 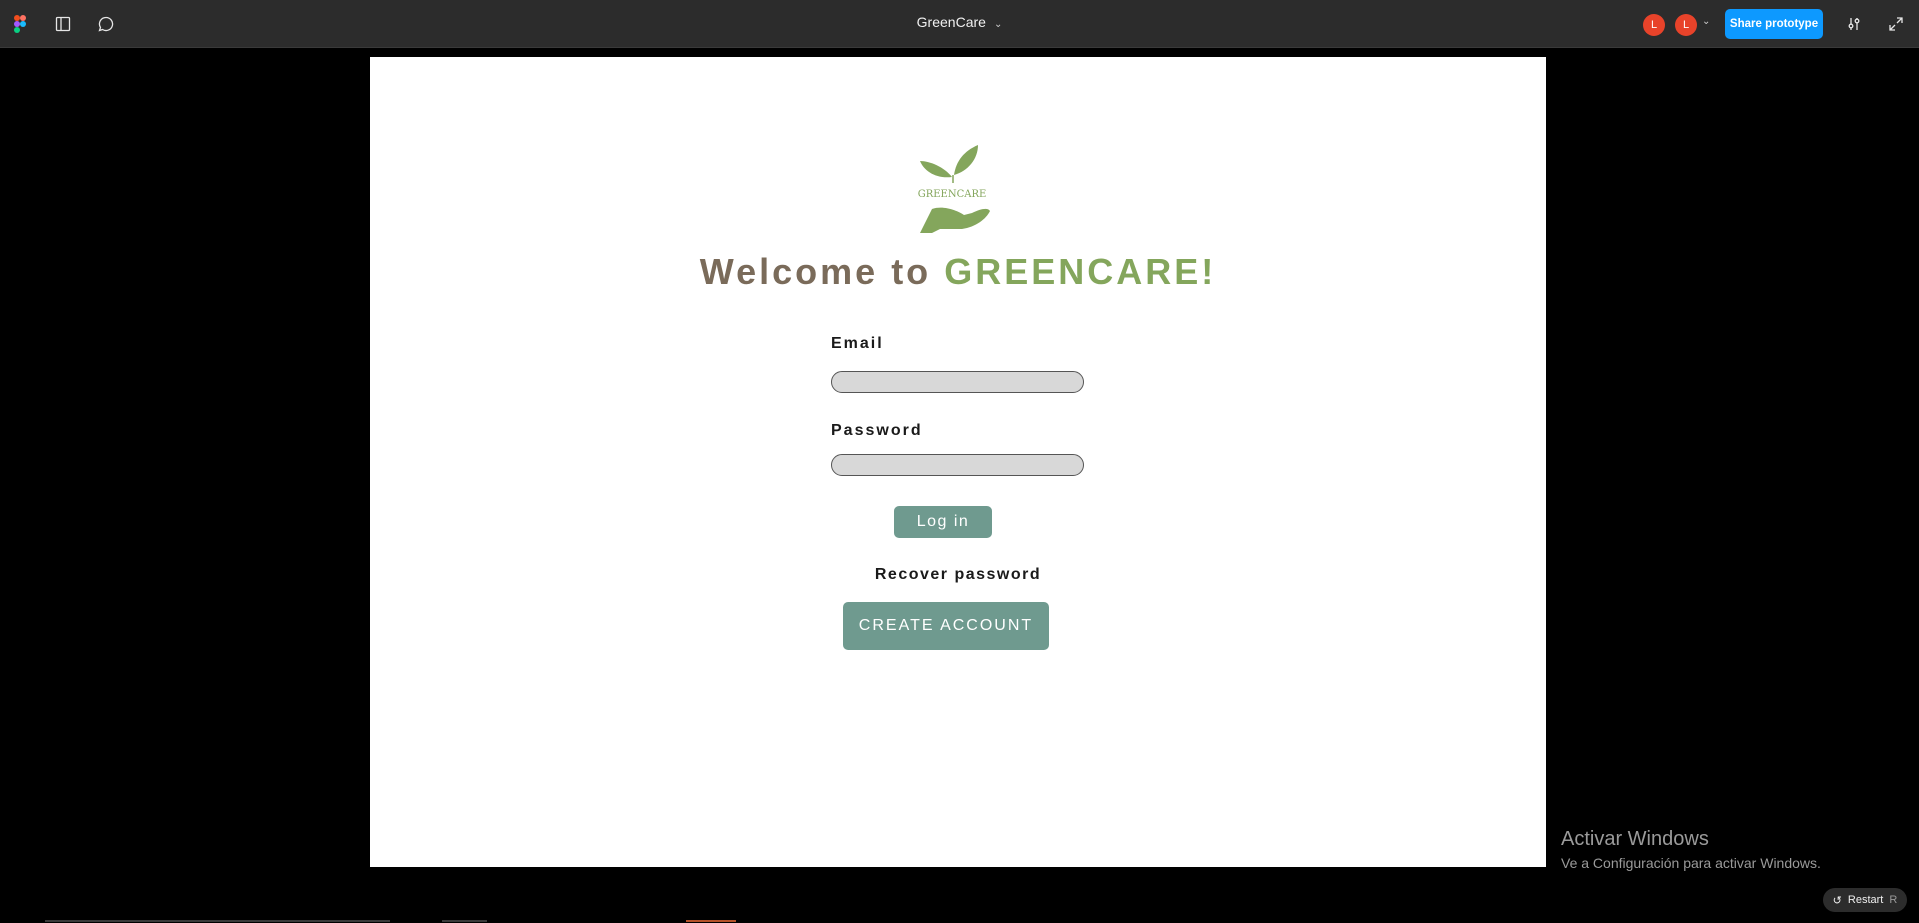 I want to click on top-toolbar: GreenCare ⌄ L L ⌄ Share prototype, so click(x=959, y=24).